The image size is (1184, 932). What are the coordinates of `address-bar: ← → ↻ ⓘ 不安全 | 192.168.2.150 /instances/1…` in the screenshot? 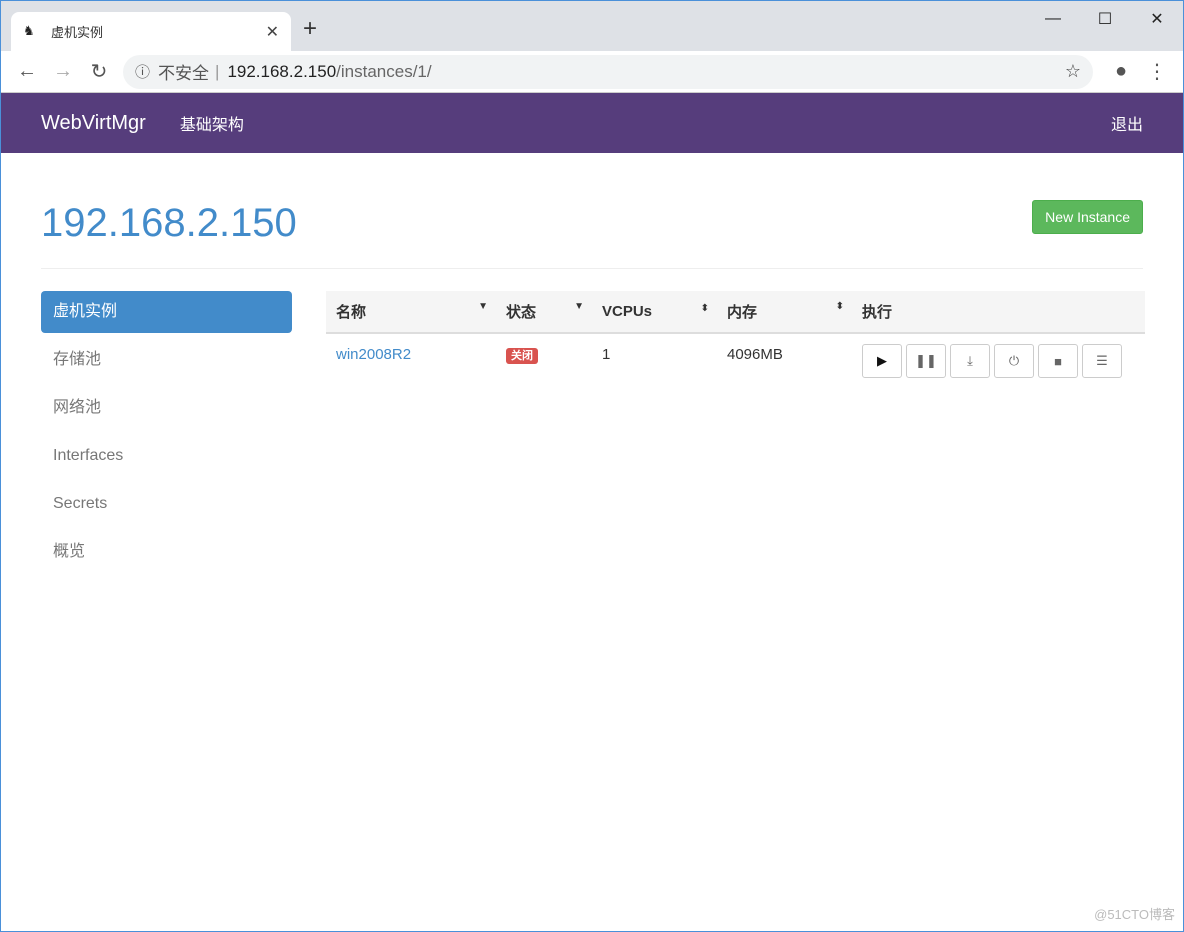 It's located at (592, 72).